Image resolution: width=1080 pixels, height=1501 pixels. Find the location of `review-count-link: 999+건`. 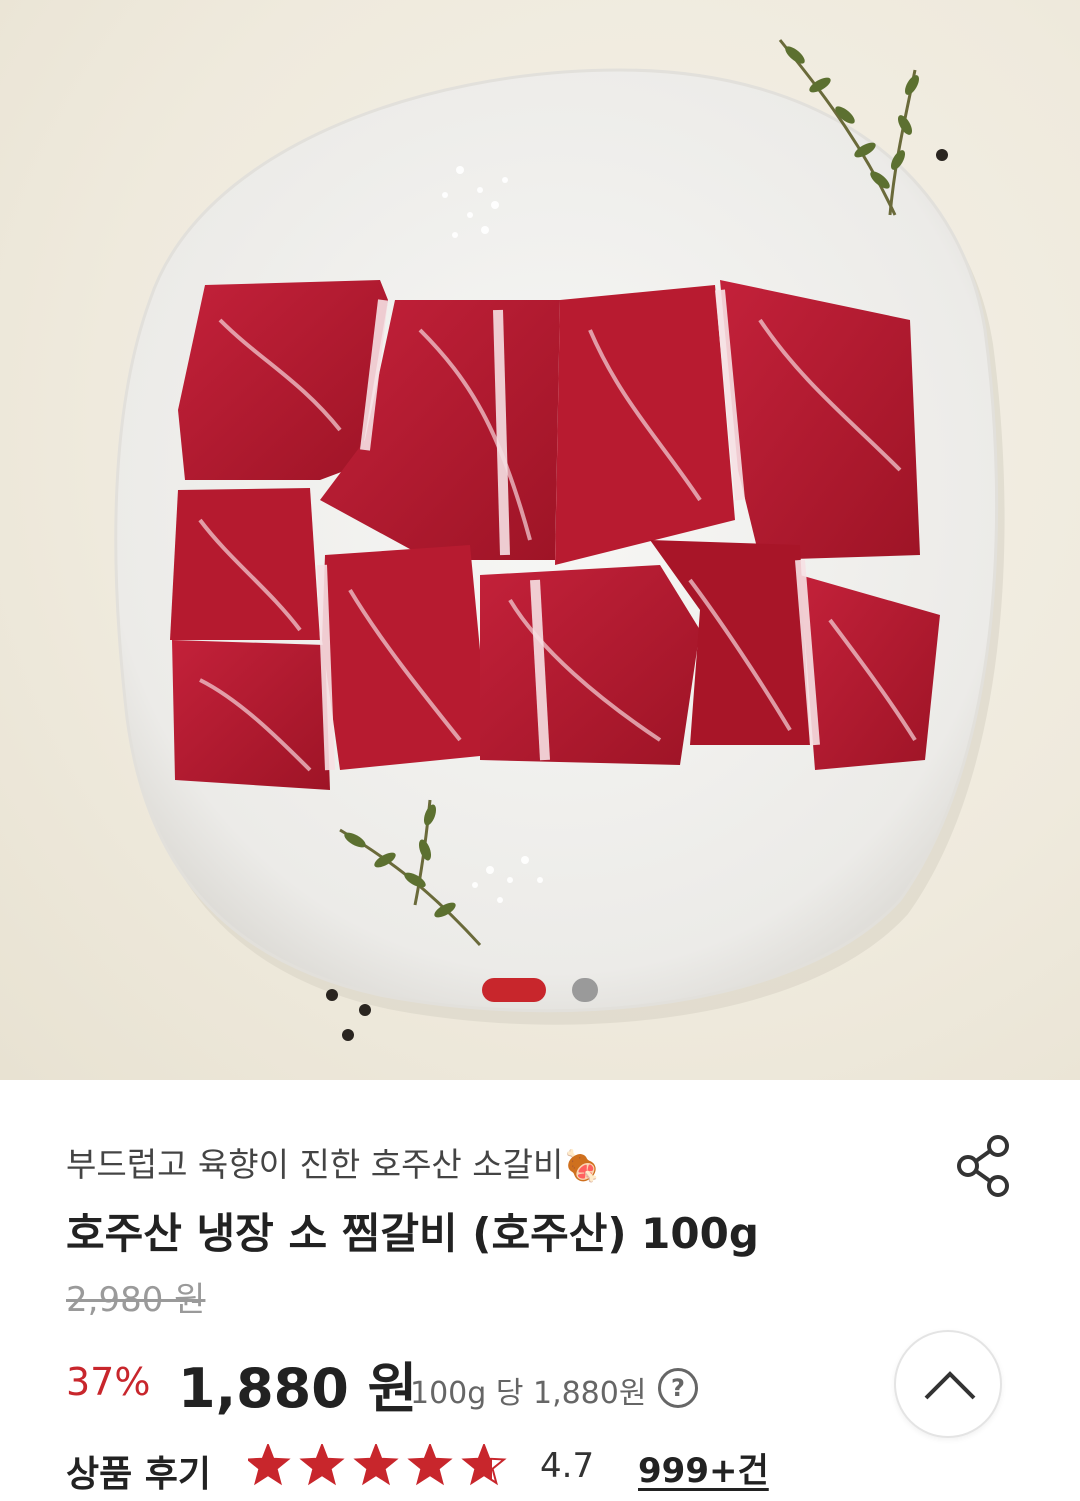

review-count-link: 999+건 is located at coordinates (703, 1467).